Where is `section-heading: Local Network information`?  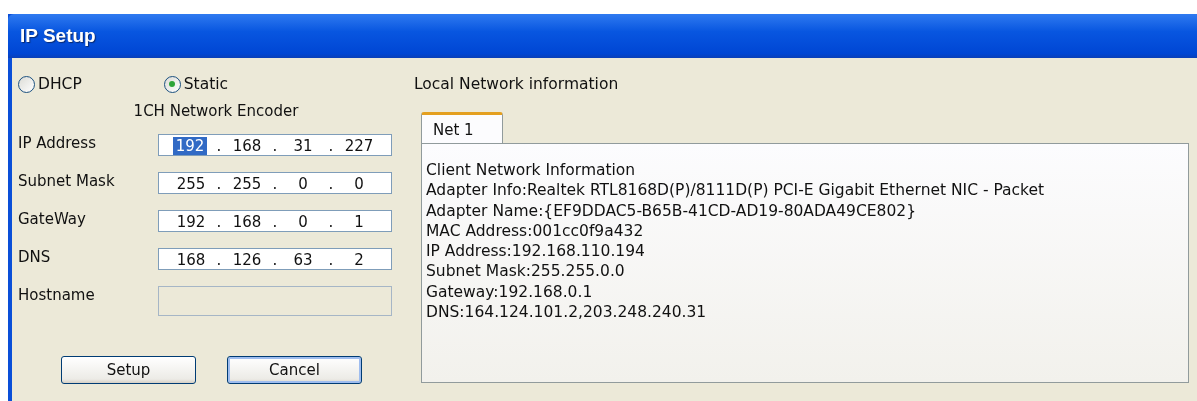
section-heading: Local Network information is located at coordinates (517, 84).